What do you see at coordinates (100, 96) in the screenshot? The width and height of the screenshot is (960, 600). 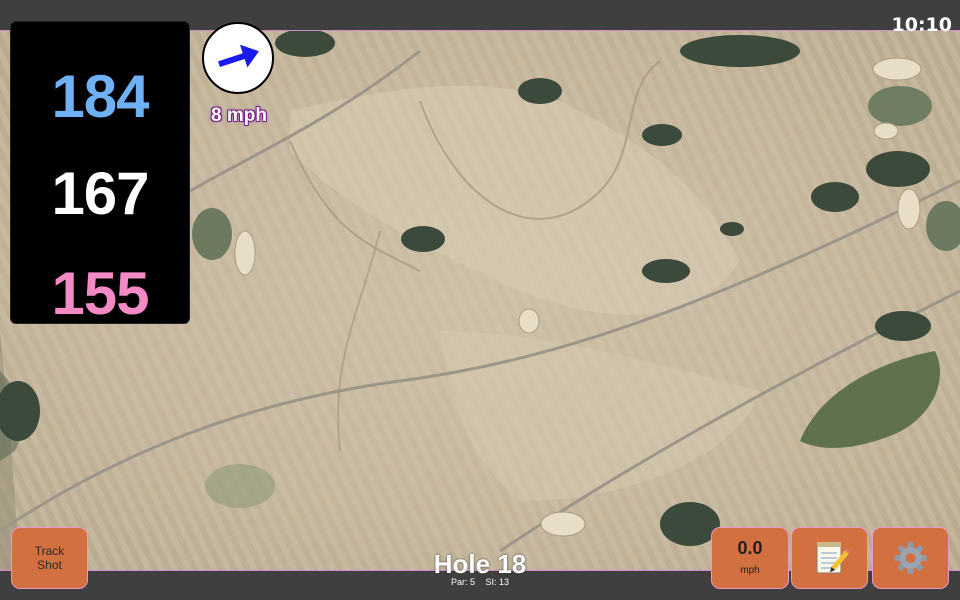 I see `back-distance: 184` at bounding box center [100, 96].